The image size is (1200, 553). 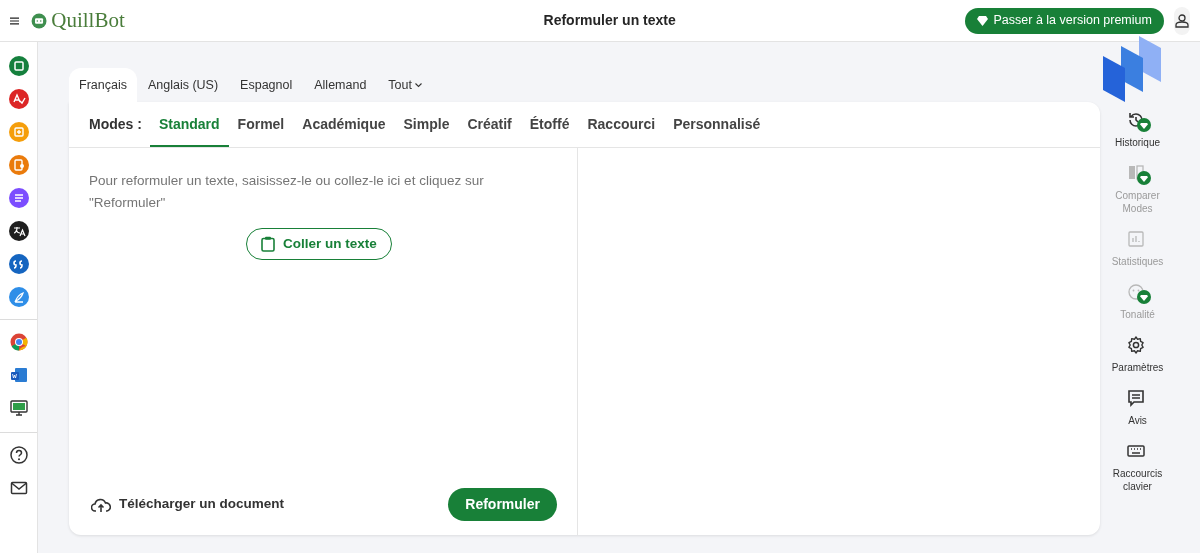 I want to click on language-tab: Tout, so click(x=405, y=85).